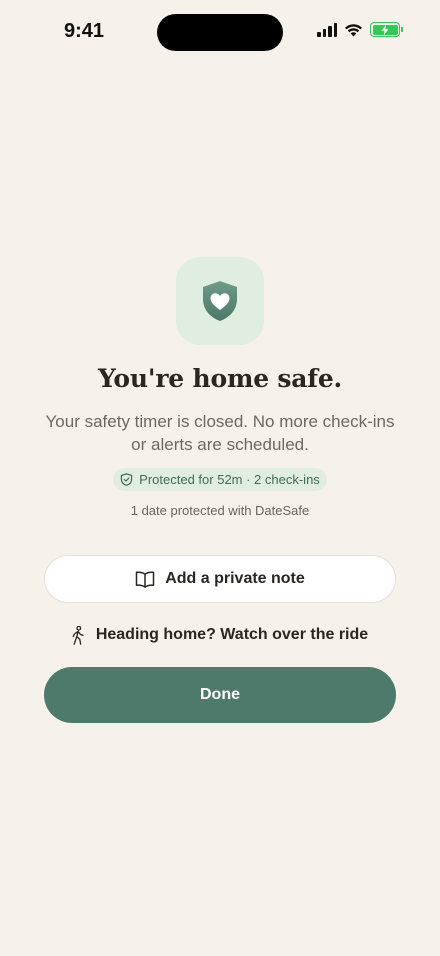  I want to click on watch-ride-link: Heading home? Watch over the ride, so click(220, 635).